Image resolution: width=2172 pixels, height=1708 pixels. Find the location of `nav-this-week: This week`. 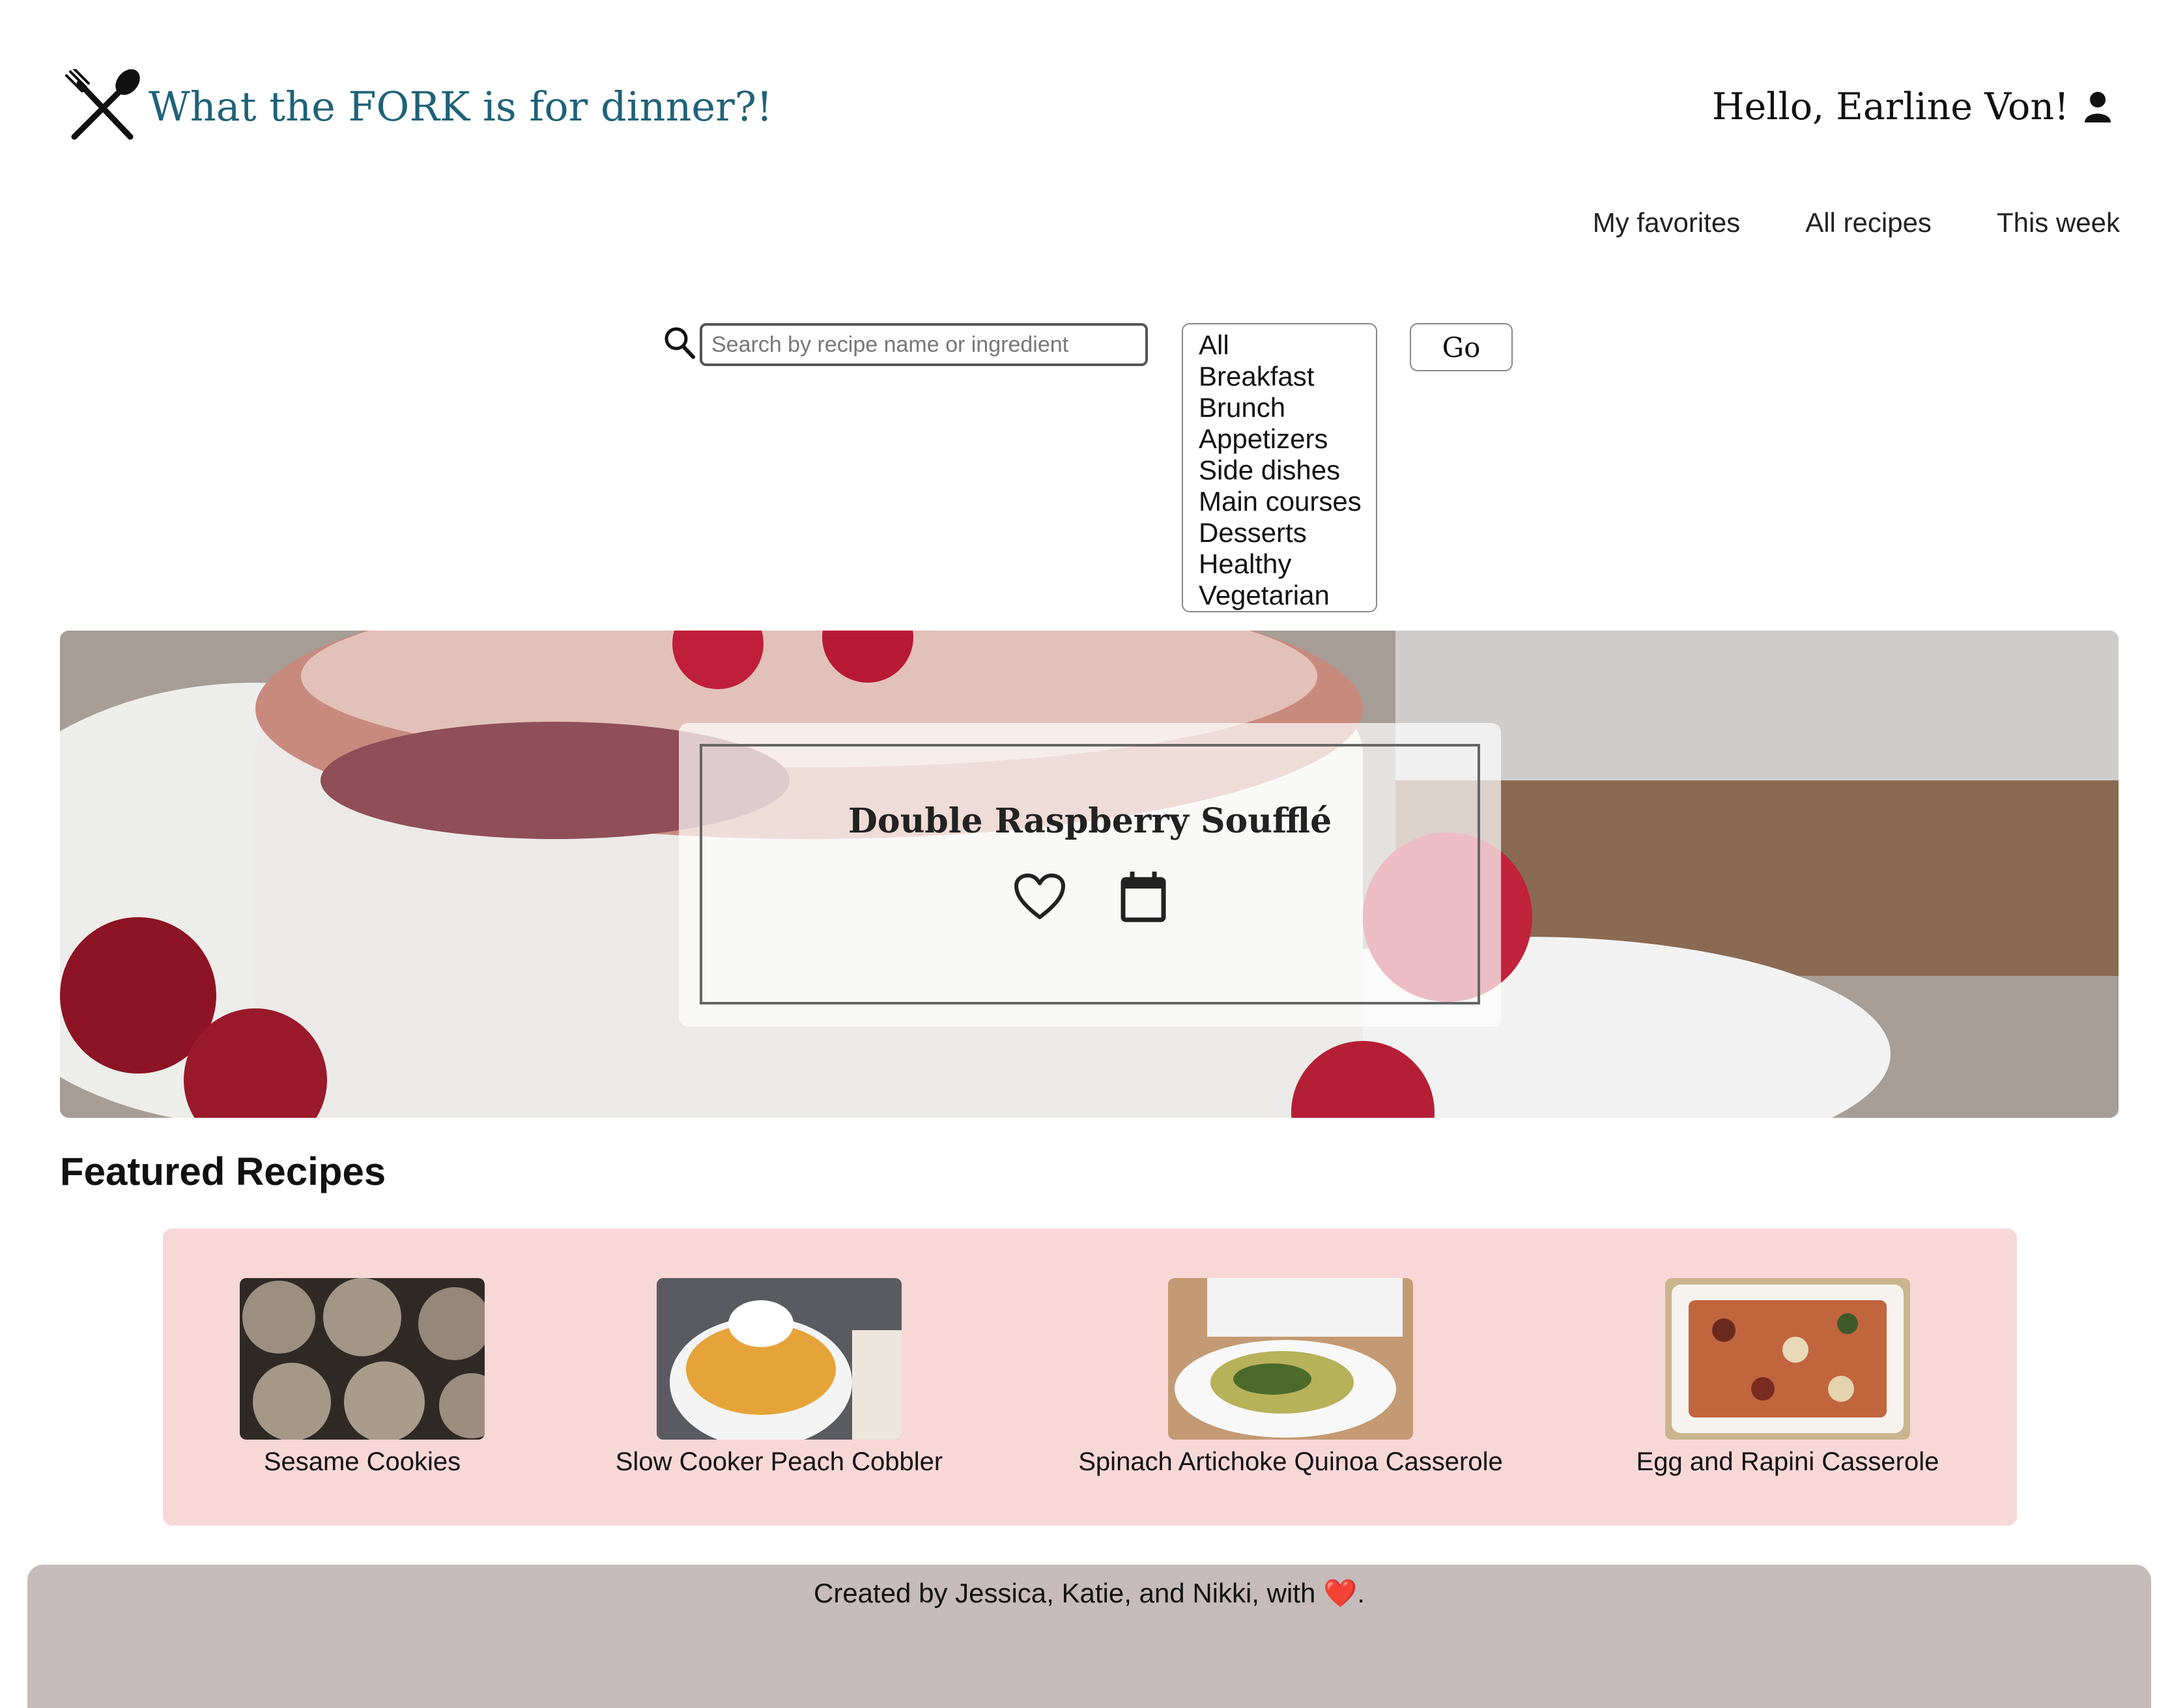

nav-this-week: This week is located at coordinates (2059, 222).